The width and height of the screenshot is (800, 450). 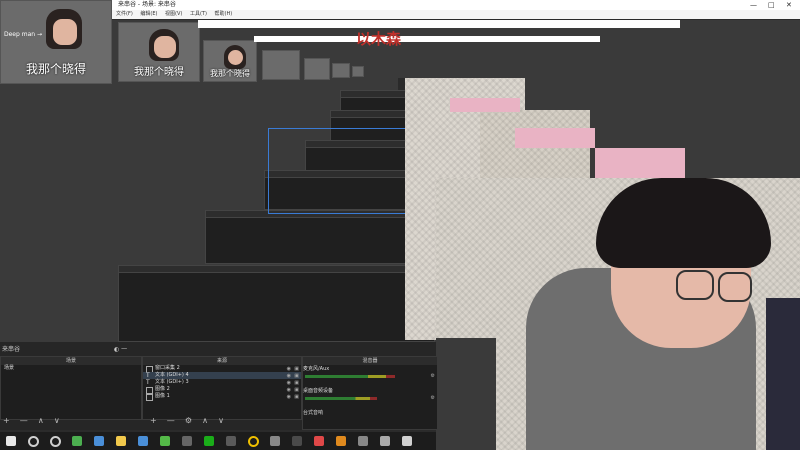 I want to click on sources-controls: + — ⚙ ∧ ∨, so click(x=189, y=417).